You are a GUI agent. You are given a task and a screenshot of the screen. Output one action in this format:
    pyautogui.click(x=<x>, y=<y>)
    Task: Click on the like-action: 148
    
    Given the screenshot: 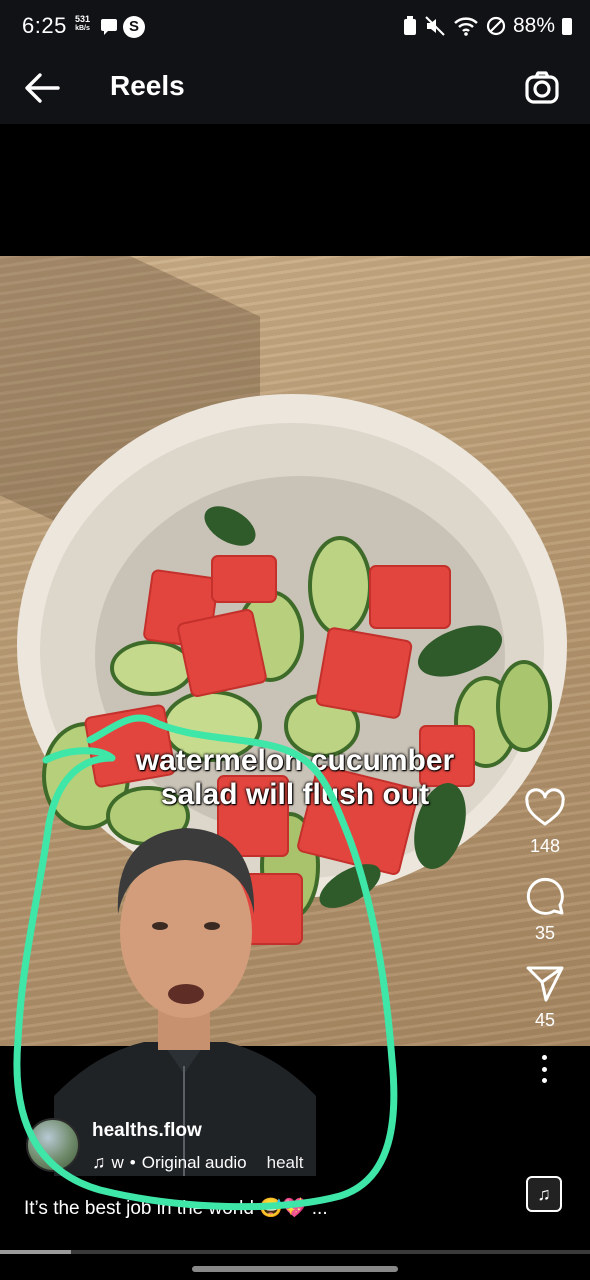 What is the action you would take?
    pyautogui.click(x=545, y=822)
    